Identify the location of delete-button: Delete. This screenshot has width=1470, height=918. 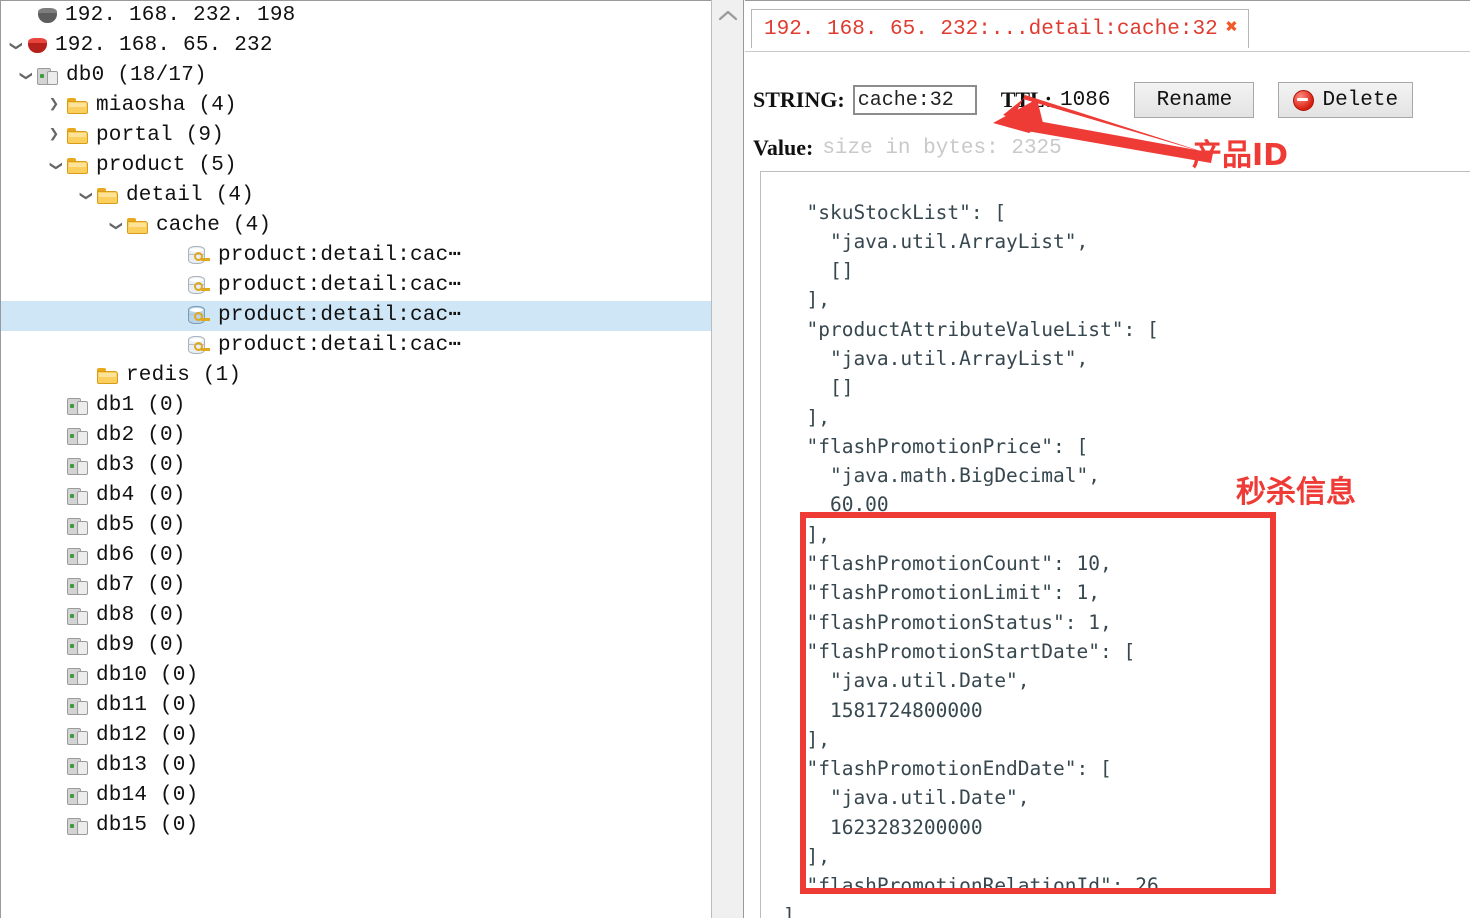
(1346, 100).